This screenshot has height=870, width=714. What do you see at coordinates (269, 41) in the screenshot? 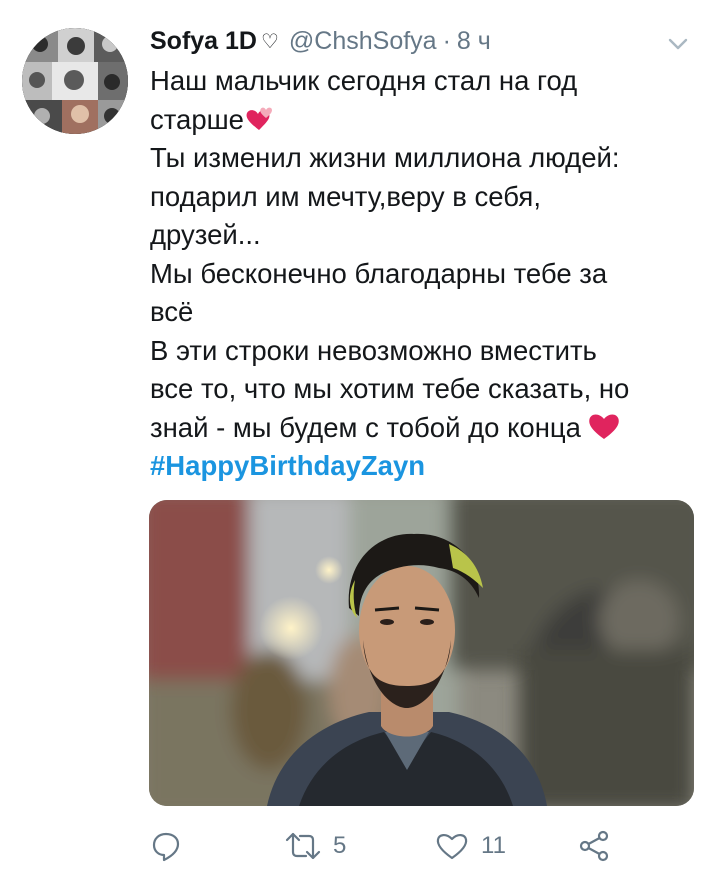
I see `author-name-symbol: ♡` at bounding box center [269, 41].